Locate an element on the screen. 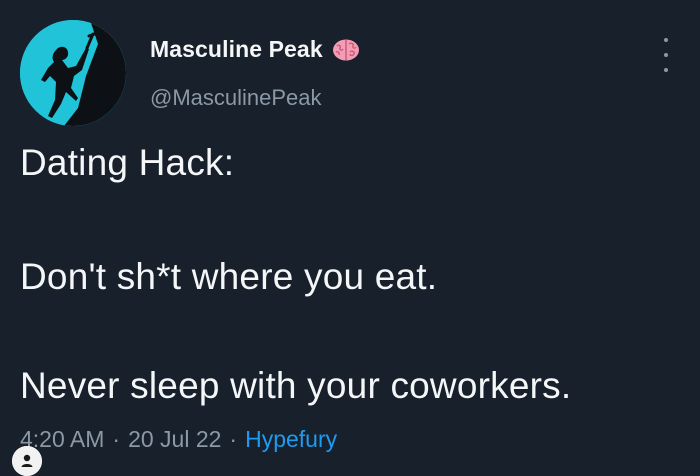  profile-icon is located at coordinates (27, 461).